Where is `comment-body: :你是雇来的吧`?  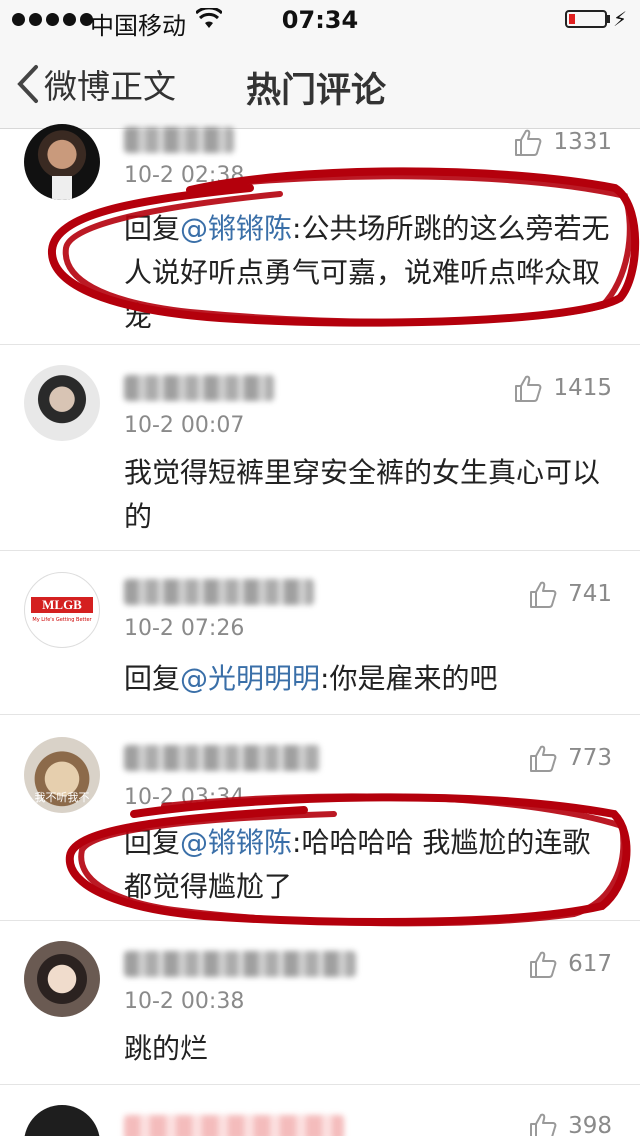
comment-body: :你是雇来的吧 is located at coordinates (409, 678).